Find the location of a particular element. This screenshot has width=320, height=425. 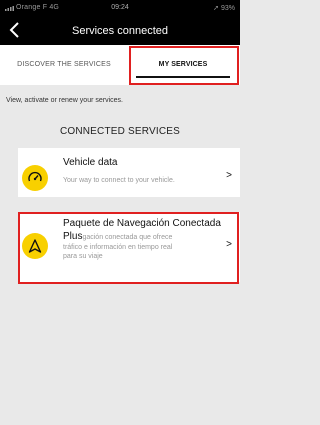

service-name-line1: Paquete de Navegación Conectada is located at coordinates (142, 223).